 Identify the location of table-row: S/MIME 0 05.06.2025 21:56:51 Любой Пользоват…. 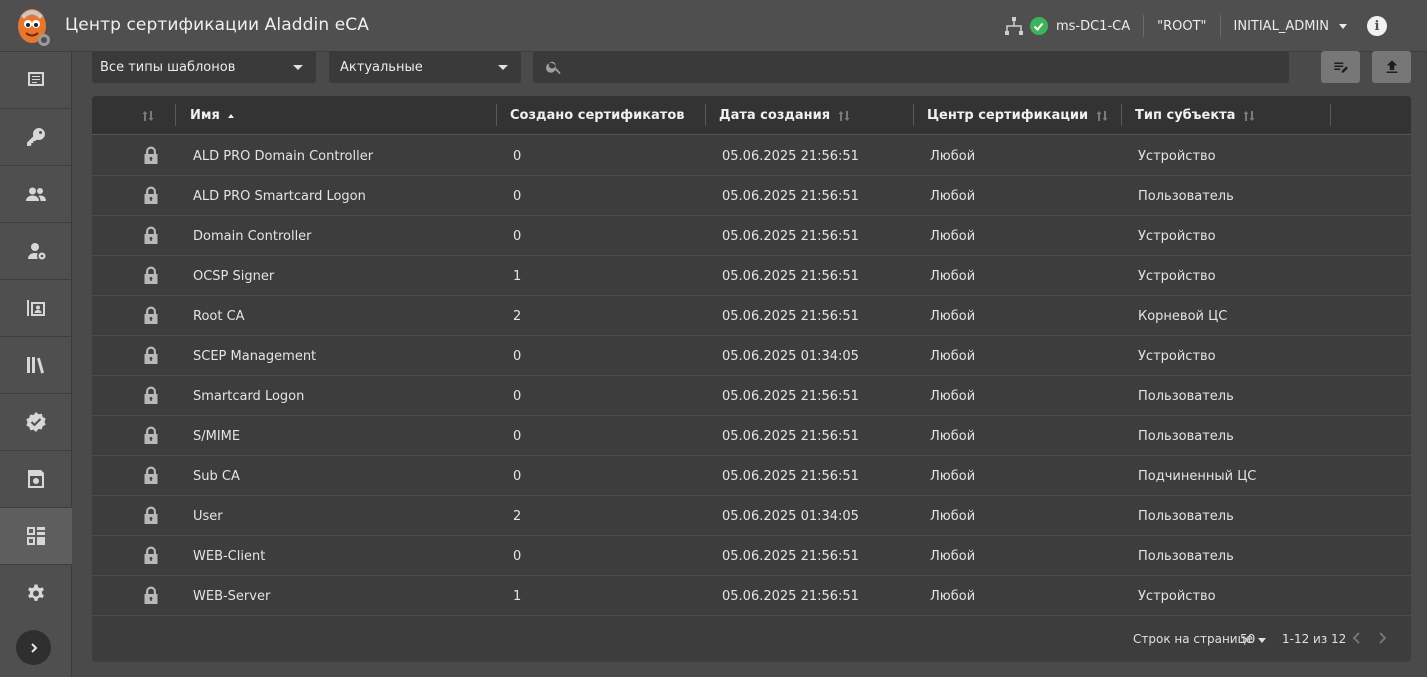
(751, 436).